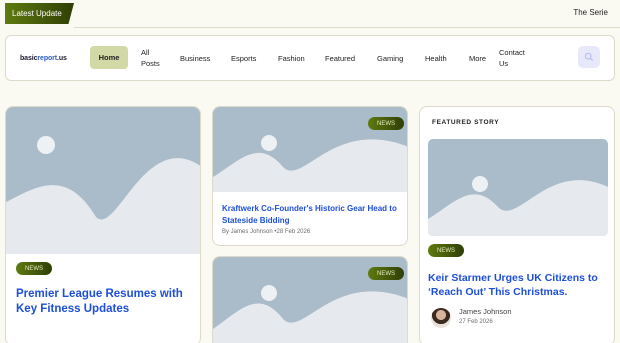 The image size is (620, 343). What do you see at coordinates (39, 13) in the screenshot?
I see `latest-update-badge: Latest Update` at bounding box center [39, 13].